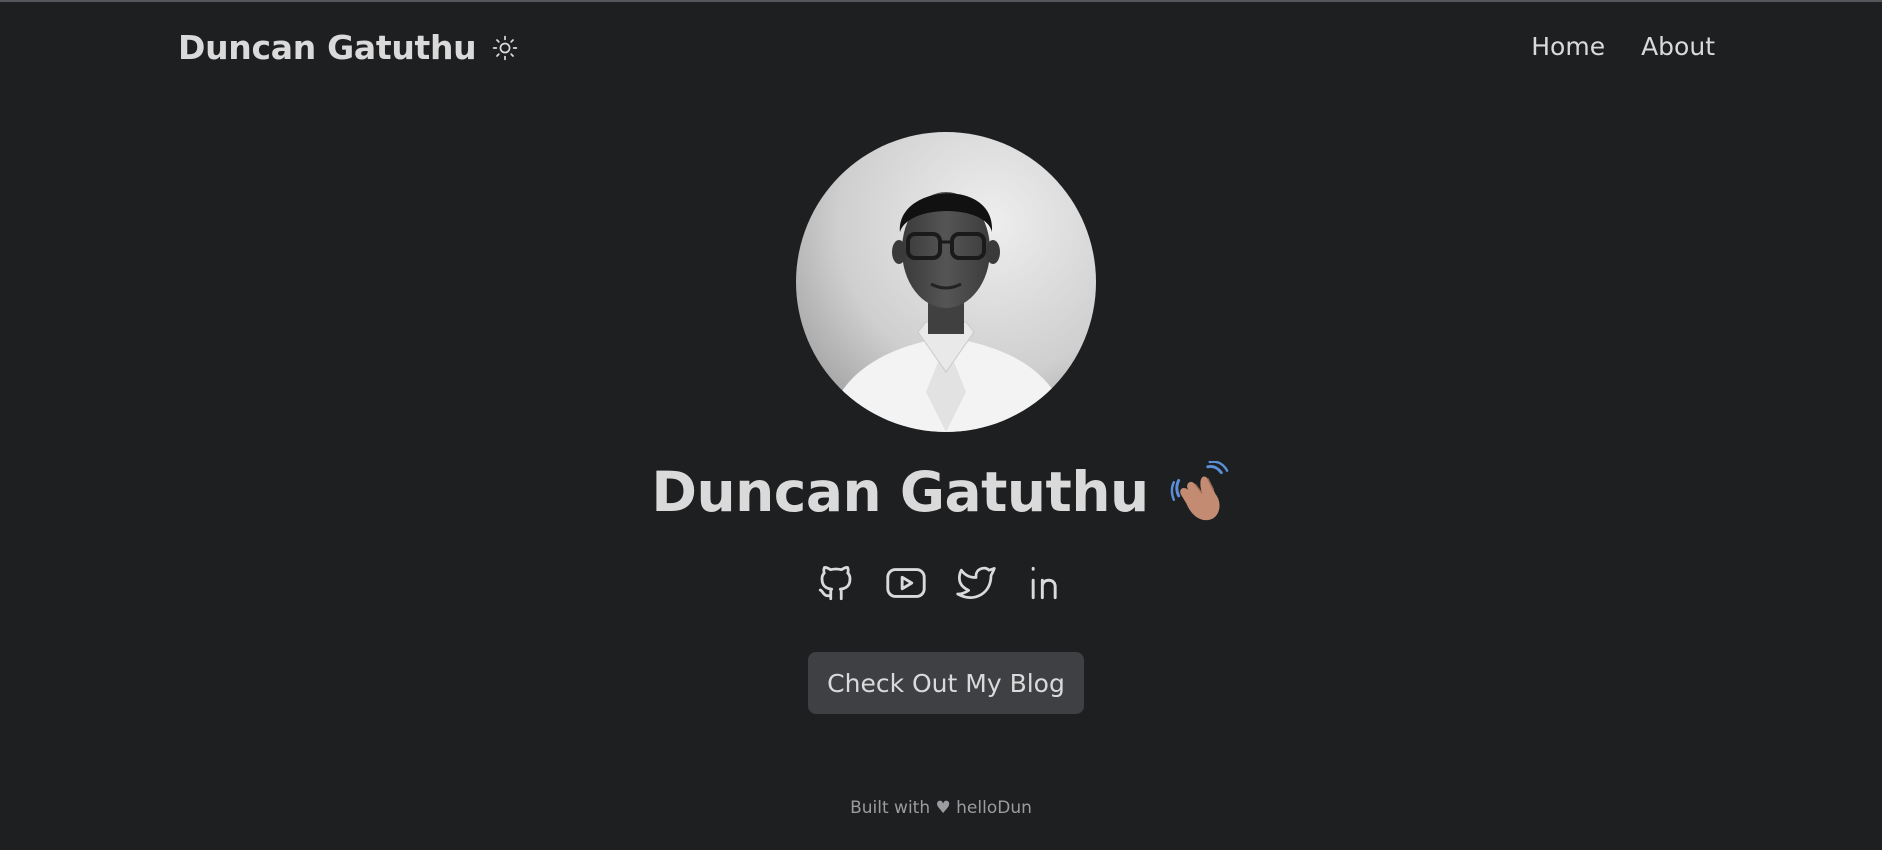 This screenshot has width=1882, height=850. Describe the element at coordinates (1200, 491) in the screenshot. I see `waving-hand-icon` at that location.